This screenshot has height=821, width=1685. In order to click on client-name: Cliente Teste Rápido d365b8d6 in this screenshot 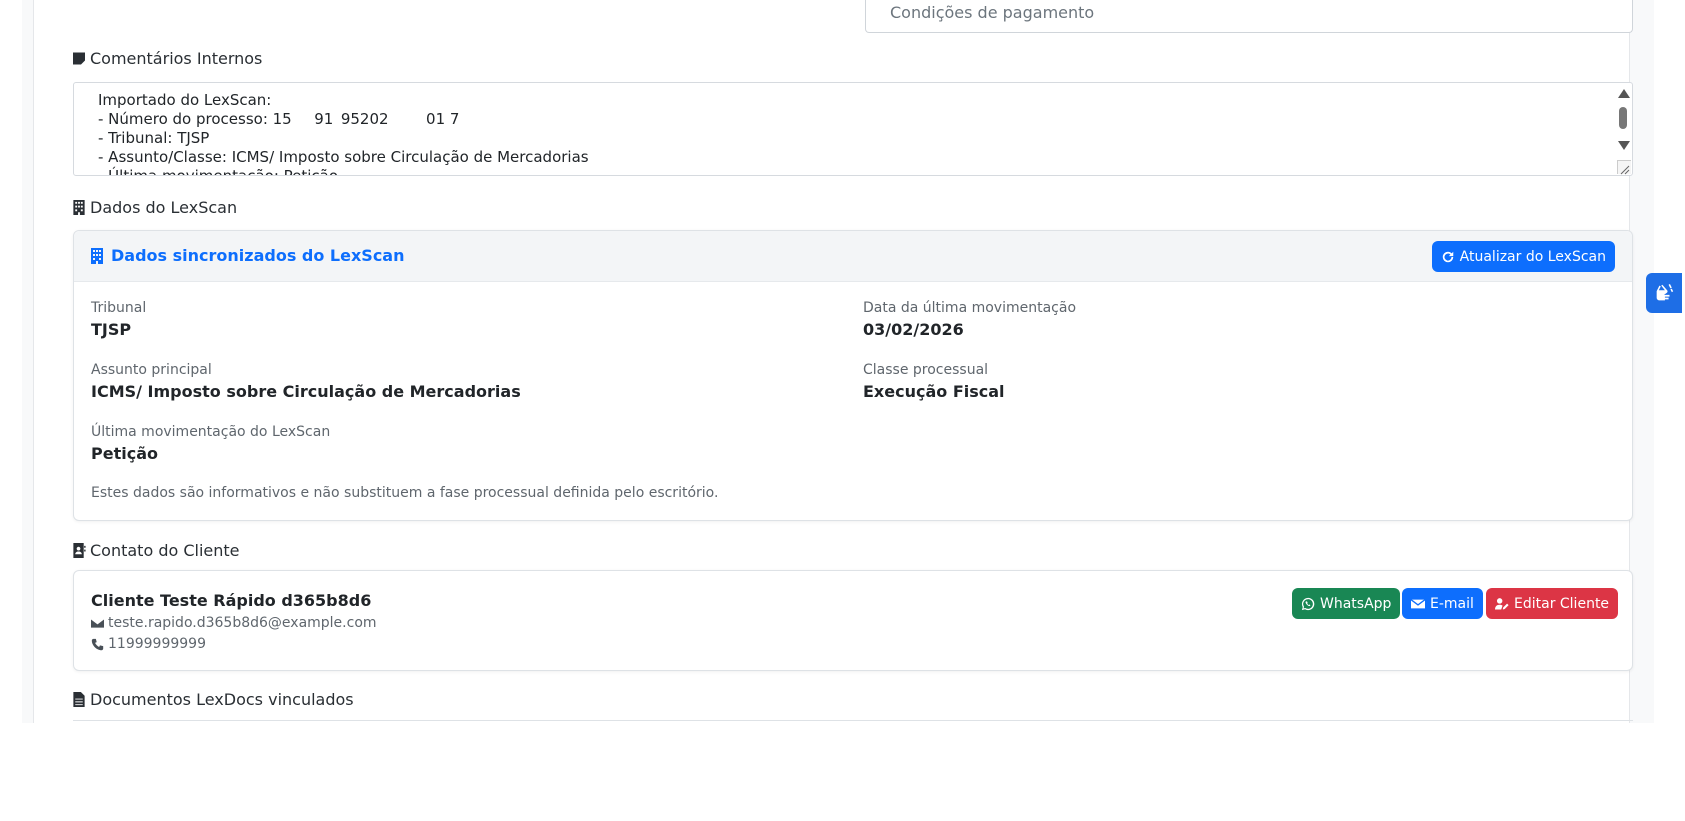, I will do `click(231, 600)`.